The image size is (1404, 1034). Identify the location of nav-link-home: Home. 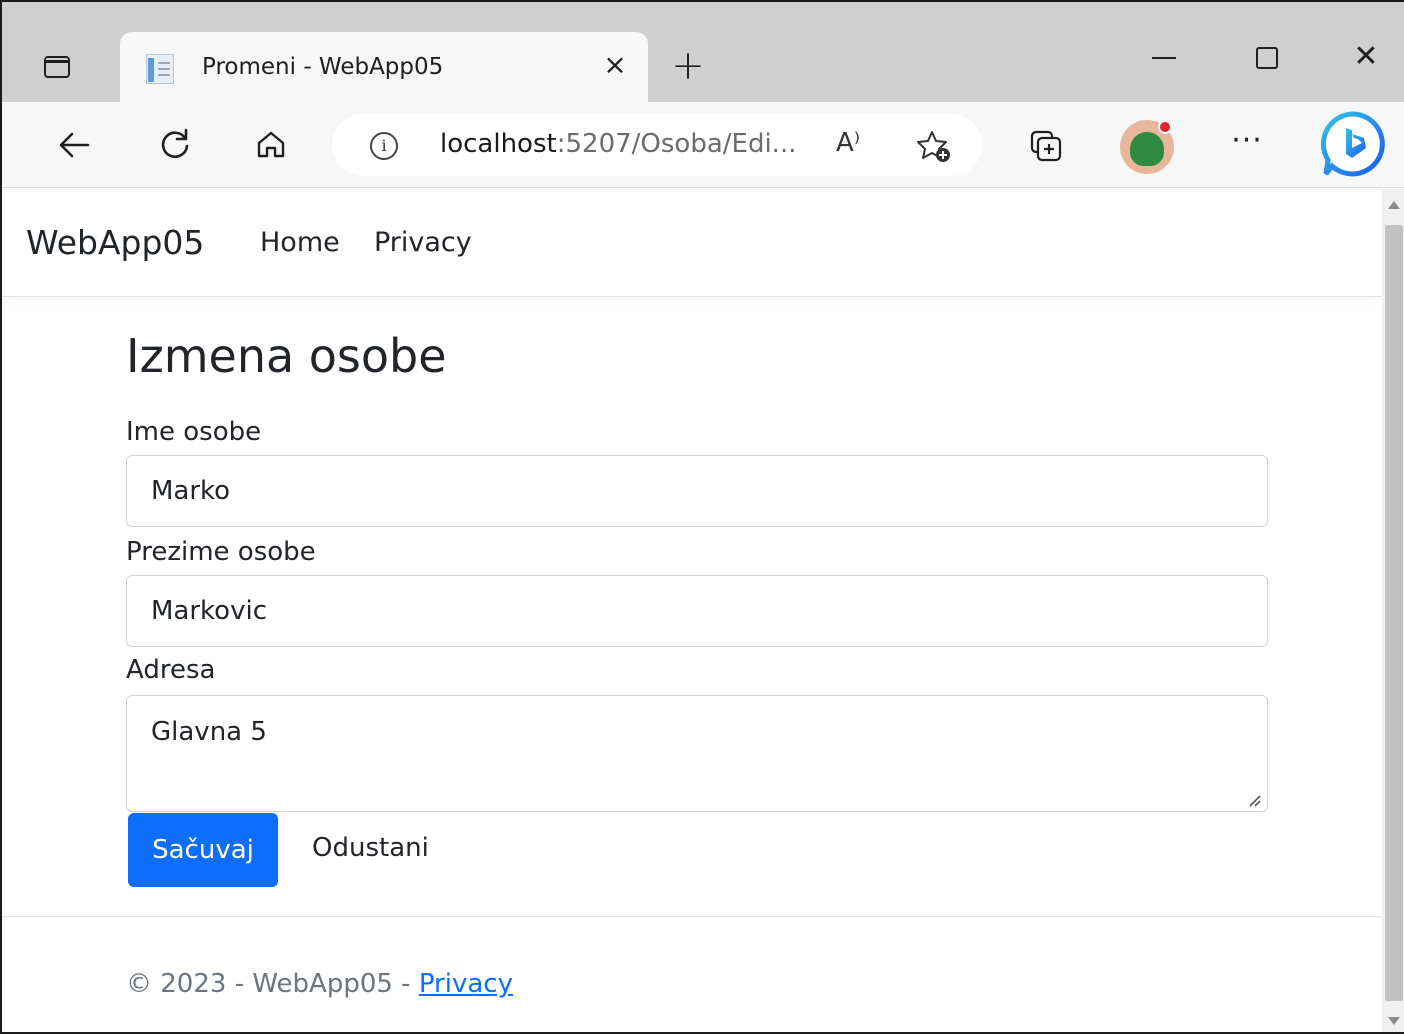
(300, 242).